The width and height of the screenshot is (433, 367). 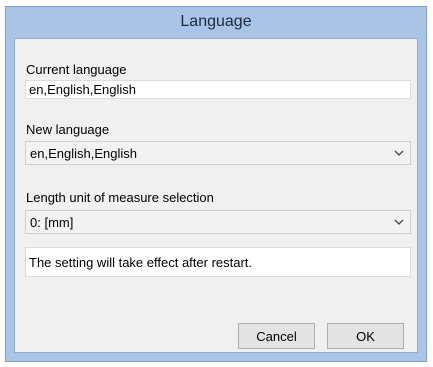 What do you see at coordinates (52, 222) in the screenshot?
I see `length-unit-selected: 0: [mm]` at bounding box center [52, 222].